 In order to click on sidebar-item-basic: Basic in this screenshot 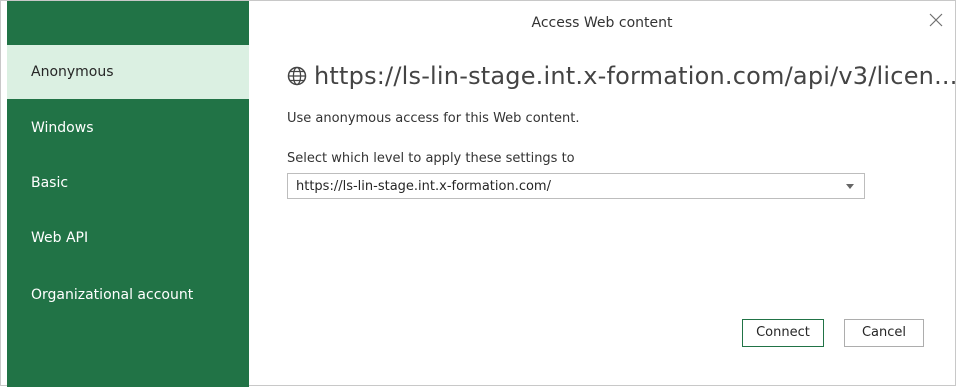, I will do `click(128, 183)`.